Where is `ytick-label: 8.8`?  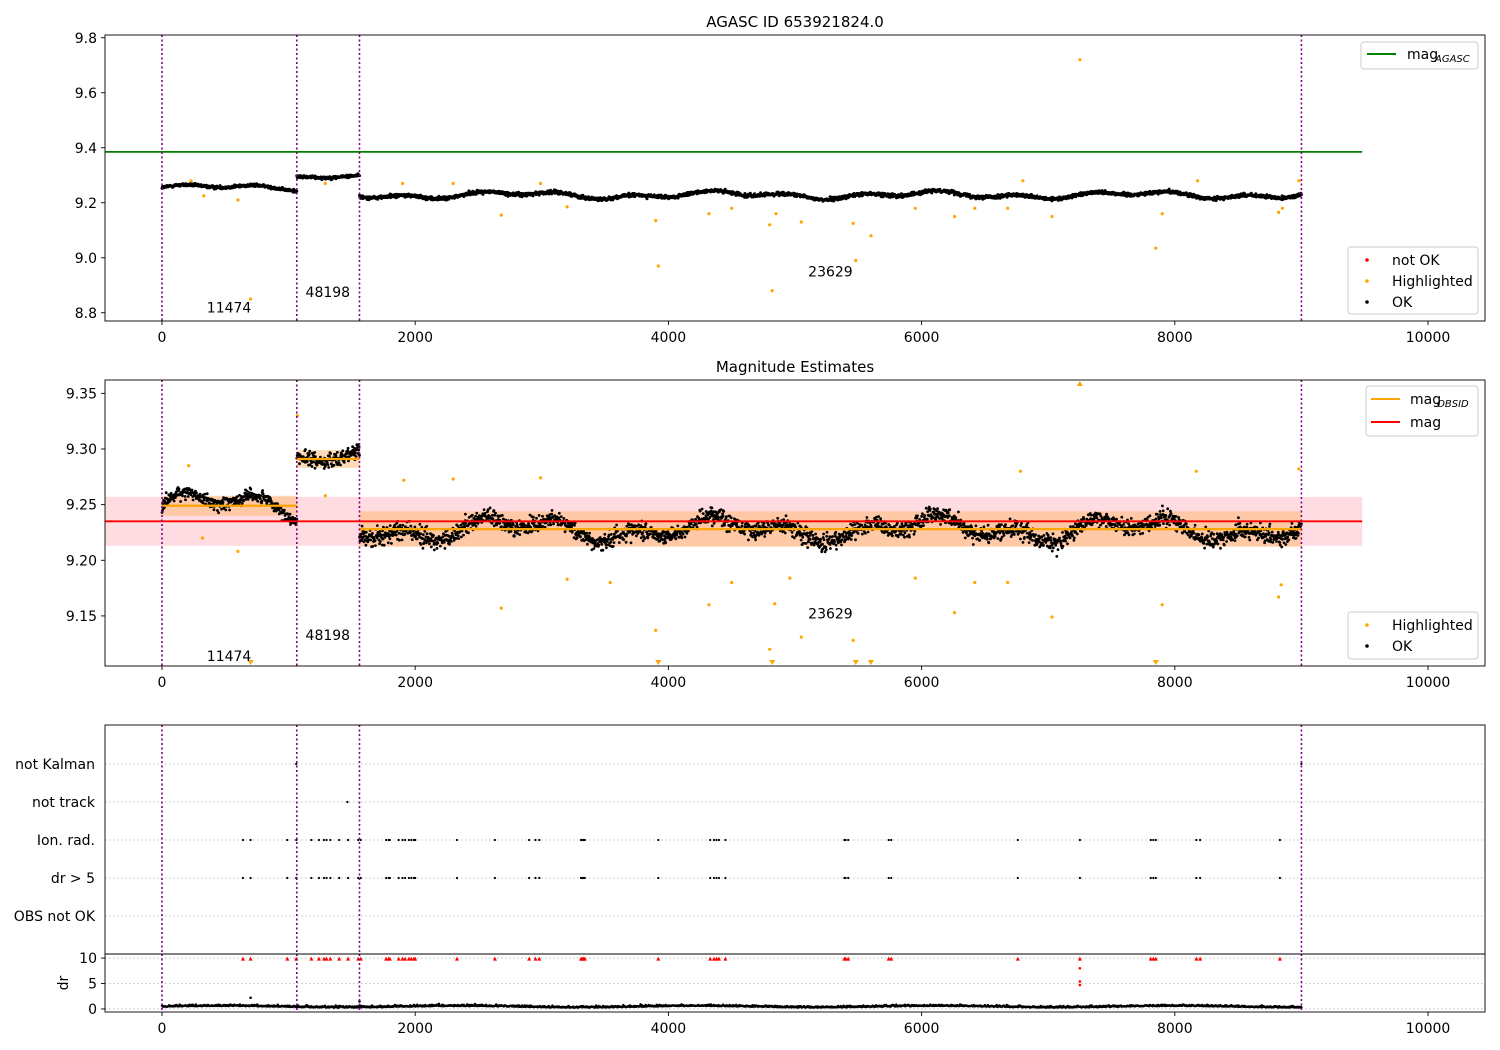
ytick-label: 8.8 is located at coordinates (86, 314).